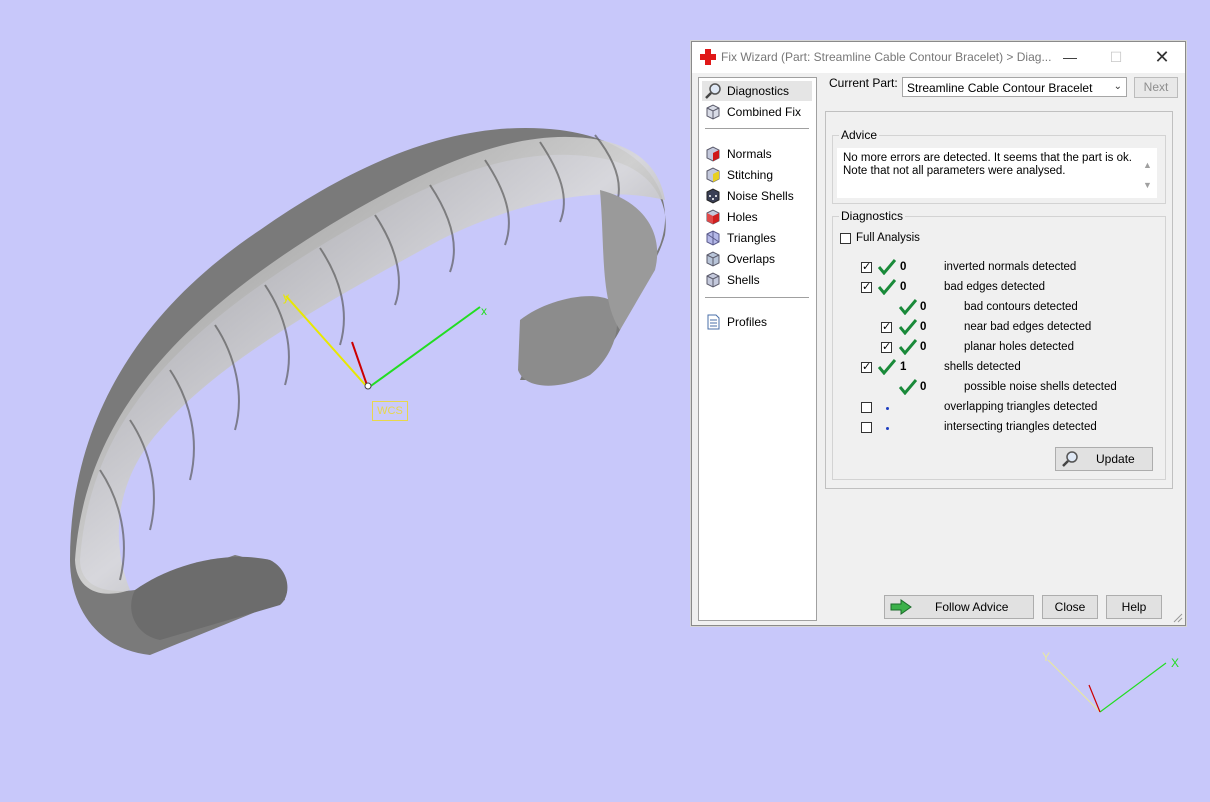  I want to click on current-part-select: Streamline Cable Contour Bracelet ⌄, so click(1014, 87).